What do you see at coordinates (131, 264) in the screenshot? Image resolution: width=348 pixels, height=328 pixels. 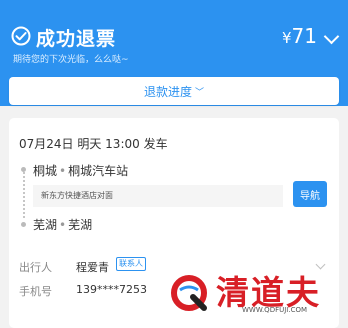 I see `contact-badge: 联系人` at bounding box center [131, 264].